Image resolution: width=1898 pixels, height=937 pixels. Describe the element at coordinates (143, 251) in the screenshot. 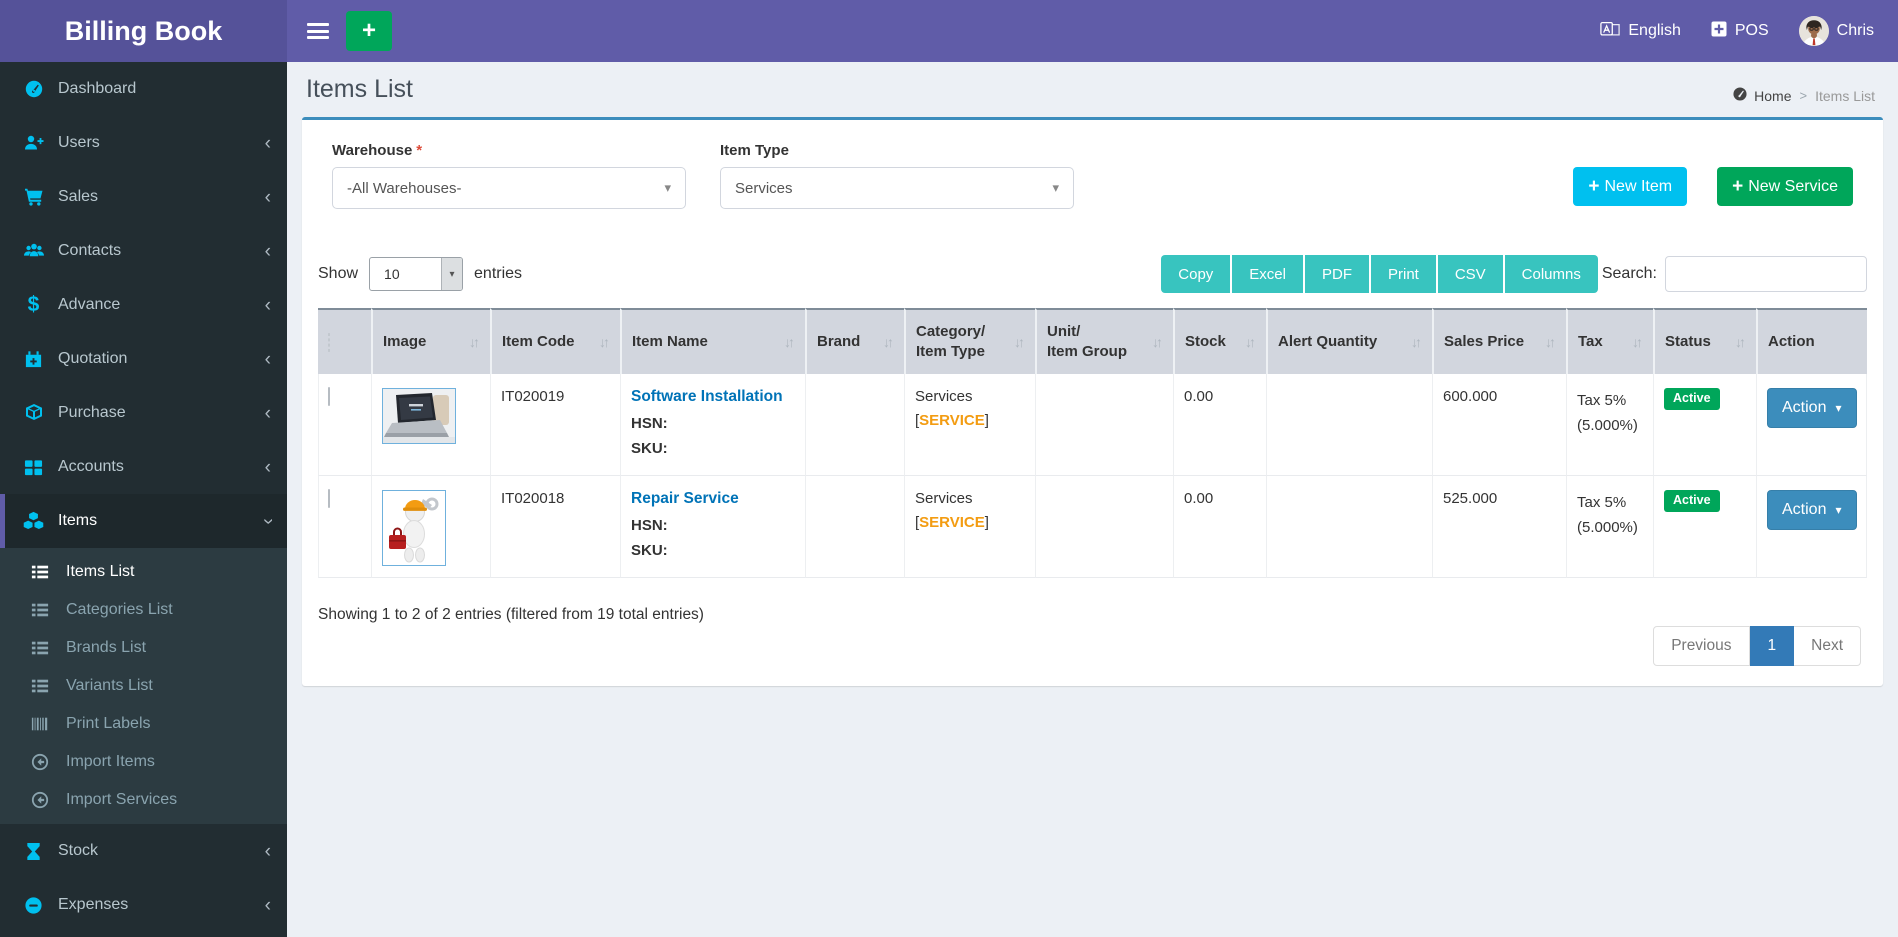

I see `sidebar-item-contacts: Contacts ‹` at that location.